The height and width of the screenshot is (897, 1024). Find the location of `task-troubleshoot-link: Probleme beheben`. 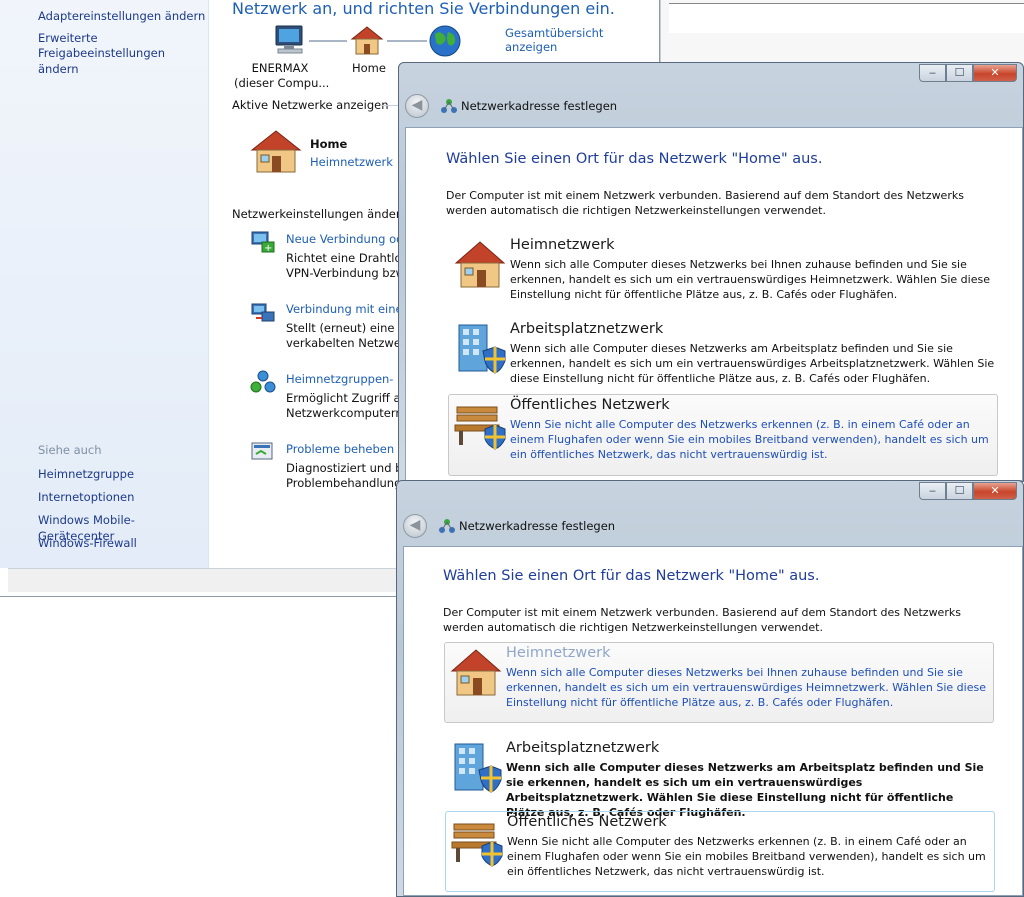

task-troubleshoot-link: Probleme beheben is located at coordinates (340, 449).